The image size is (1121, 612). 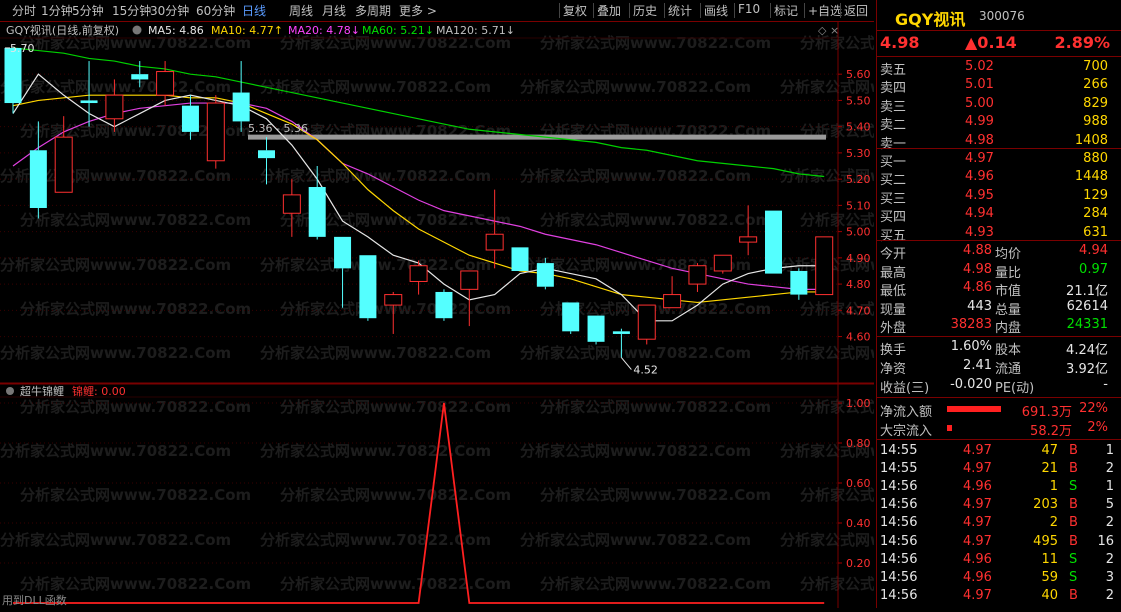 I want to click on close-icon: ×, so click(x=834, y=30).